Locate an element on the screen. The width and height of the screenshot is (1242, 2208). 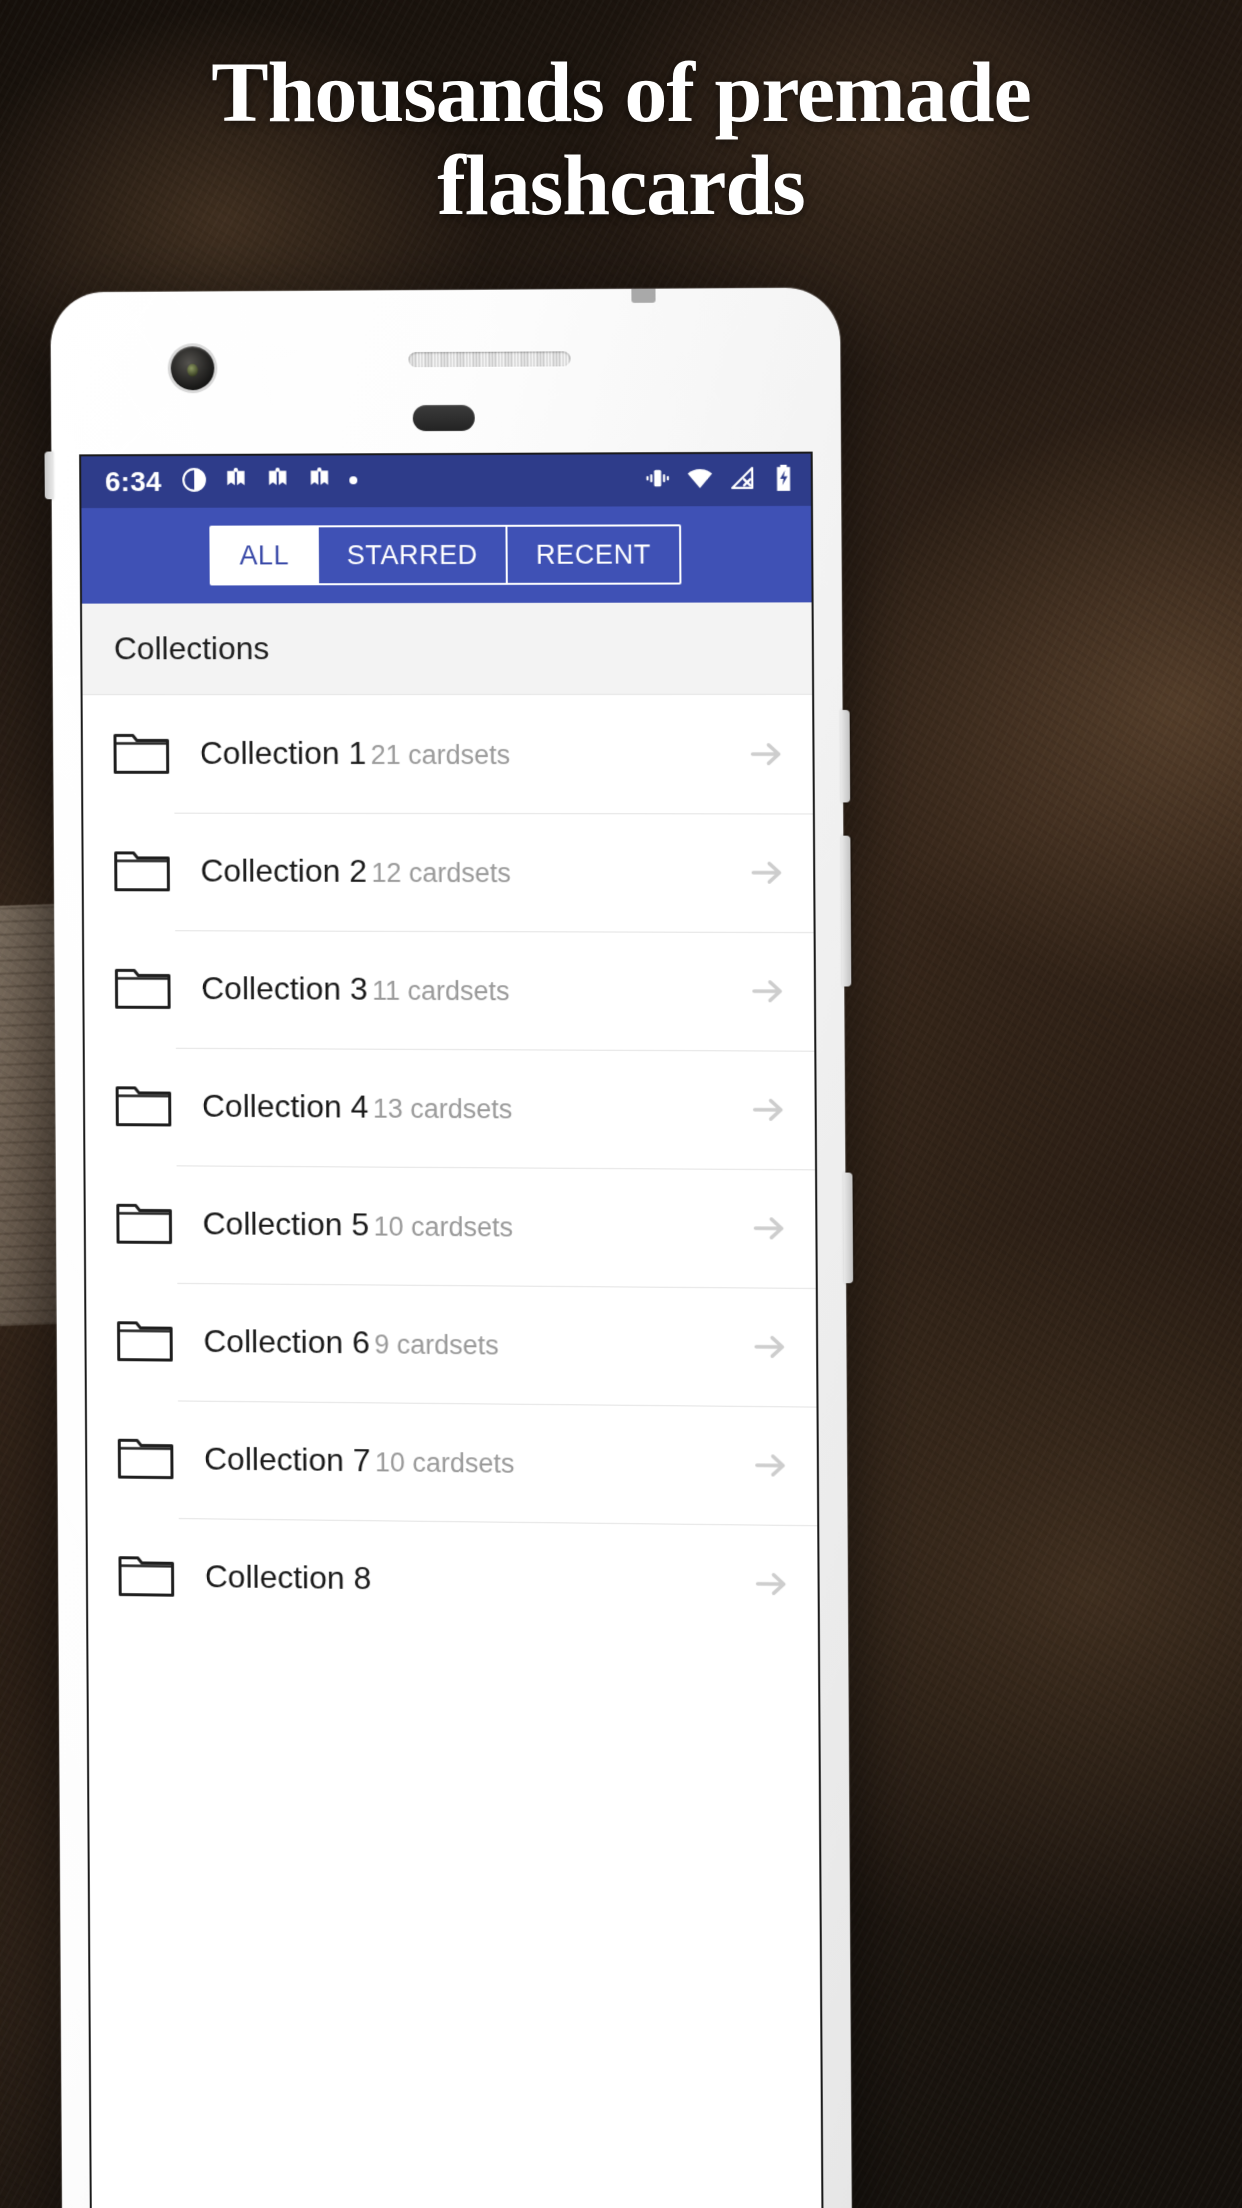
list-item-text: Collection 3 11 cardsets is located at coordinates (468, 990).